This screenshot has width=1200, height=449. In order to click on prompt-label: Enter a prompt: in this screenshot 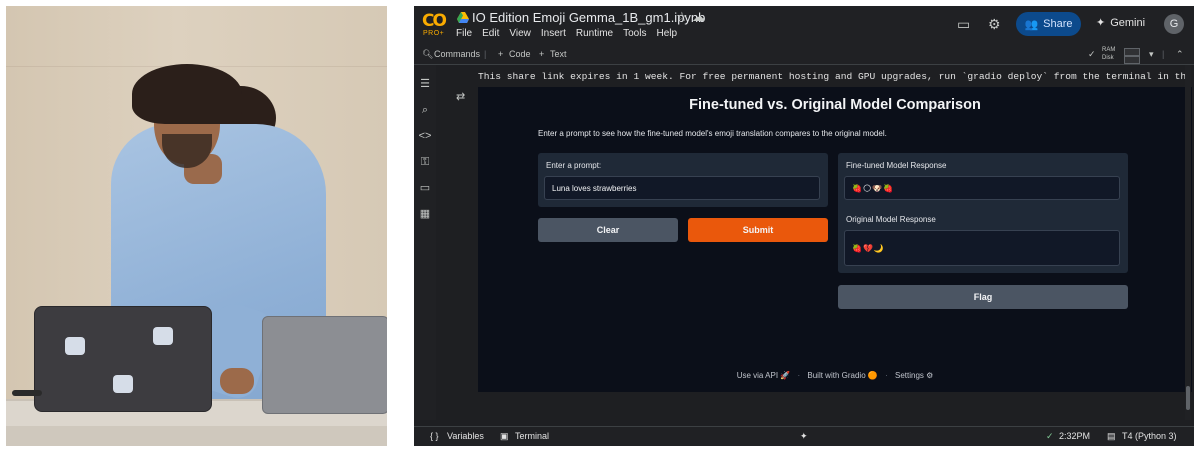, I will do `click(574, 165)`.